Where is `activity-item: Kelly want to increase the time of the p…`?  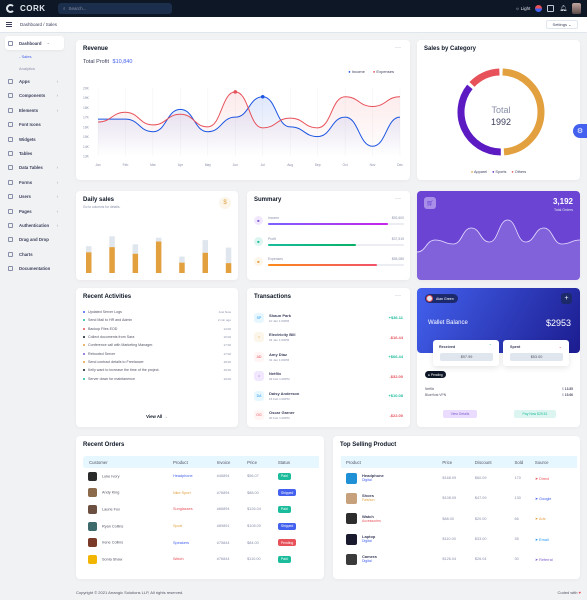 activity-item: Kelly want to increase the time of the p… is located at coordinates (157, 370).